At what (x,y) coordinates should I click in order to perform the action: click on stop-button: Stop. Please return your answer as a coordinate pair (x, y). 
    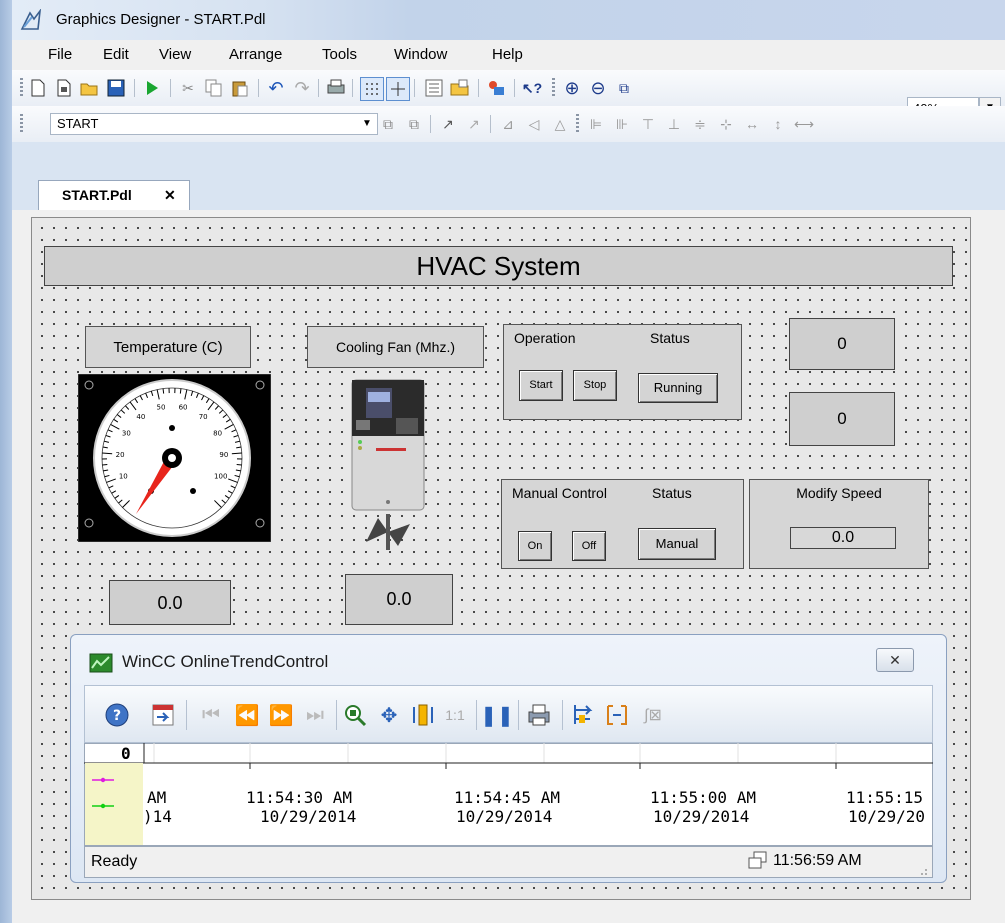
    Looking at the image, I should click on (595, 385).